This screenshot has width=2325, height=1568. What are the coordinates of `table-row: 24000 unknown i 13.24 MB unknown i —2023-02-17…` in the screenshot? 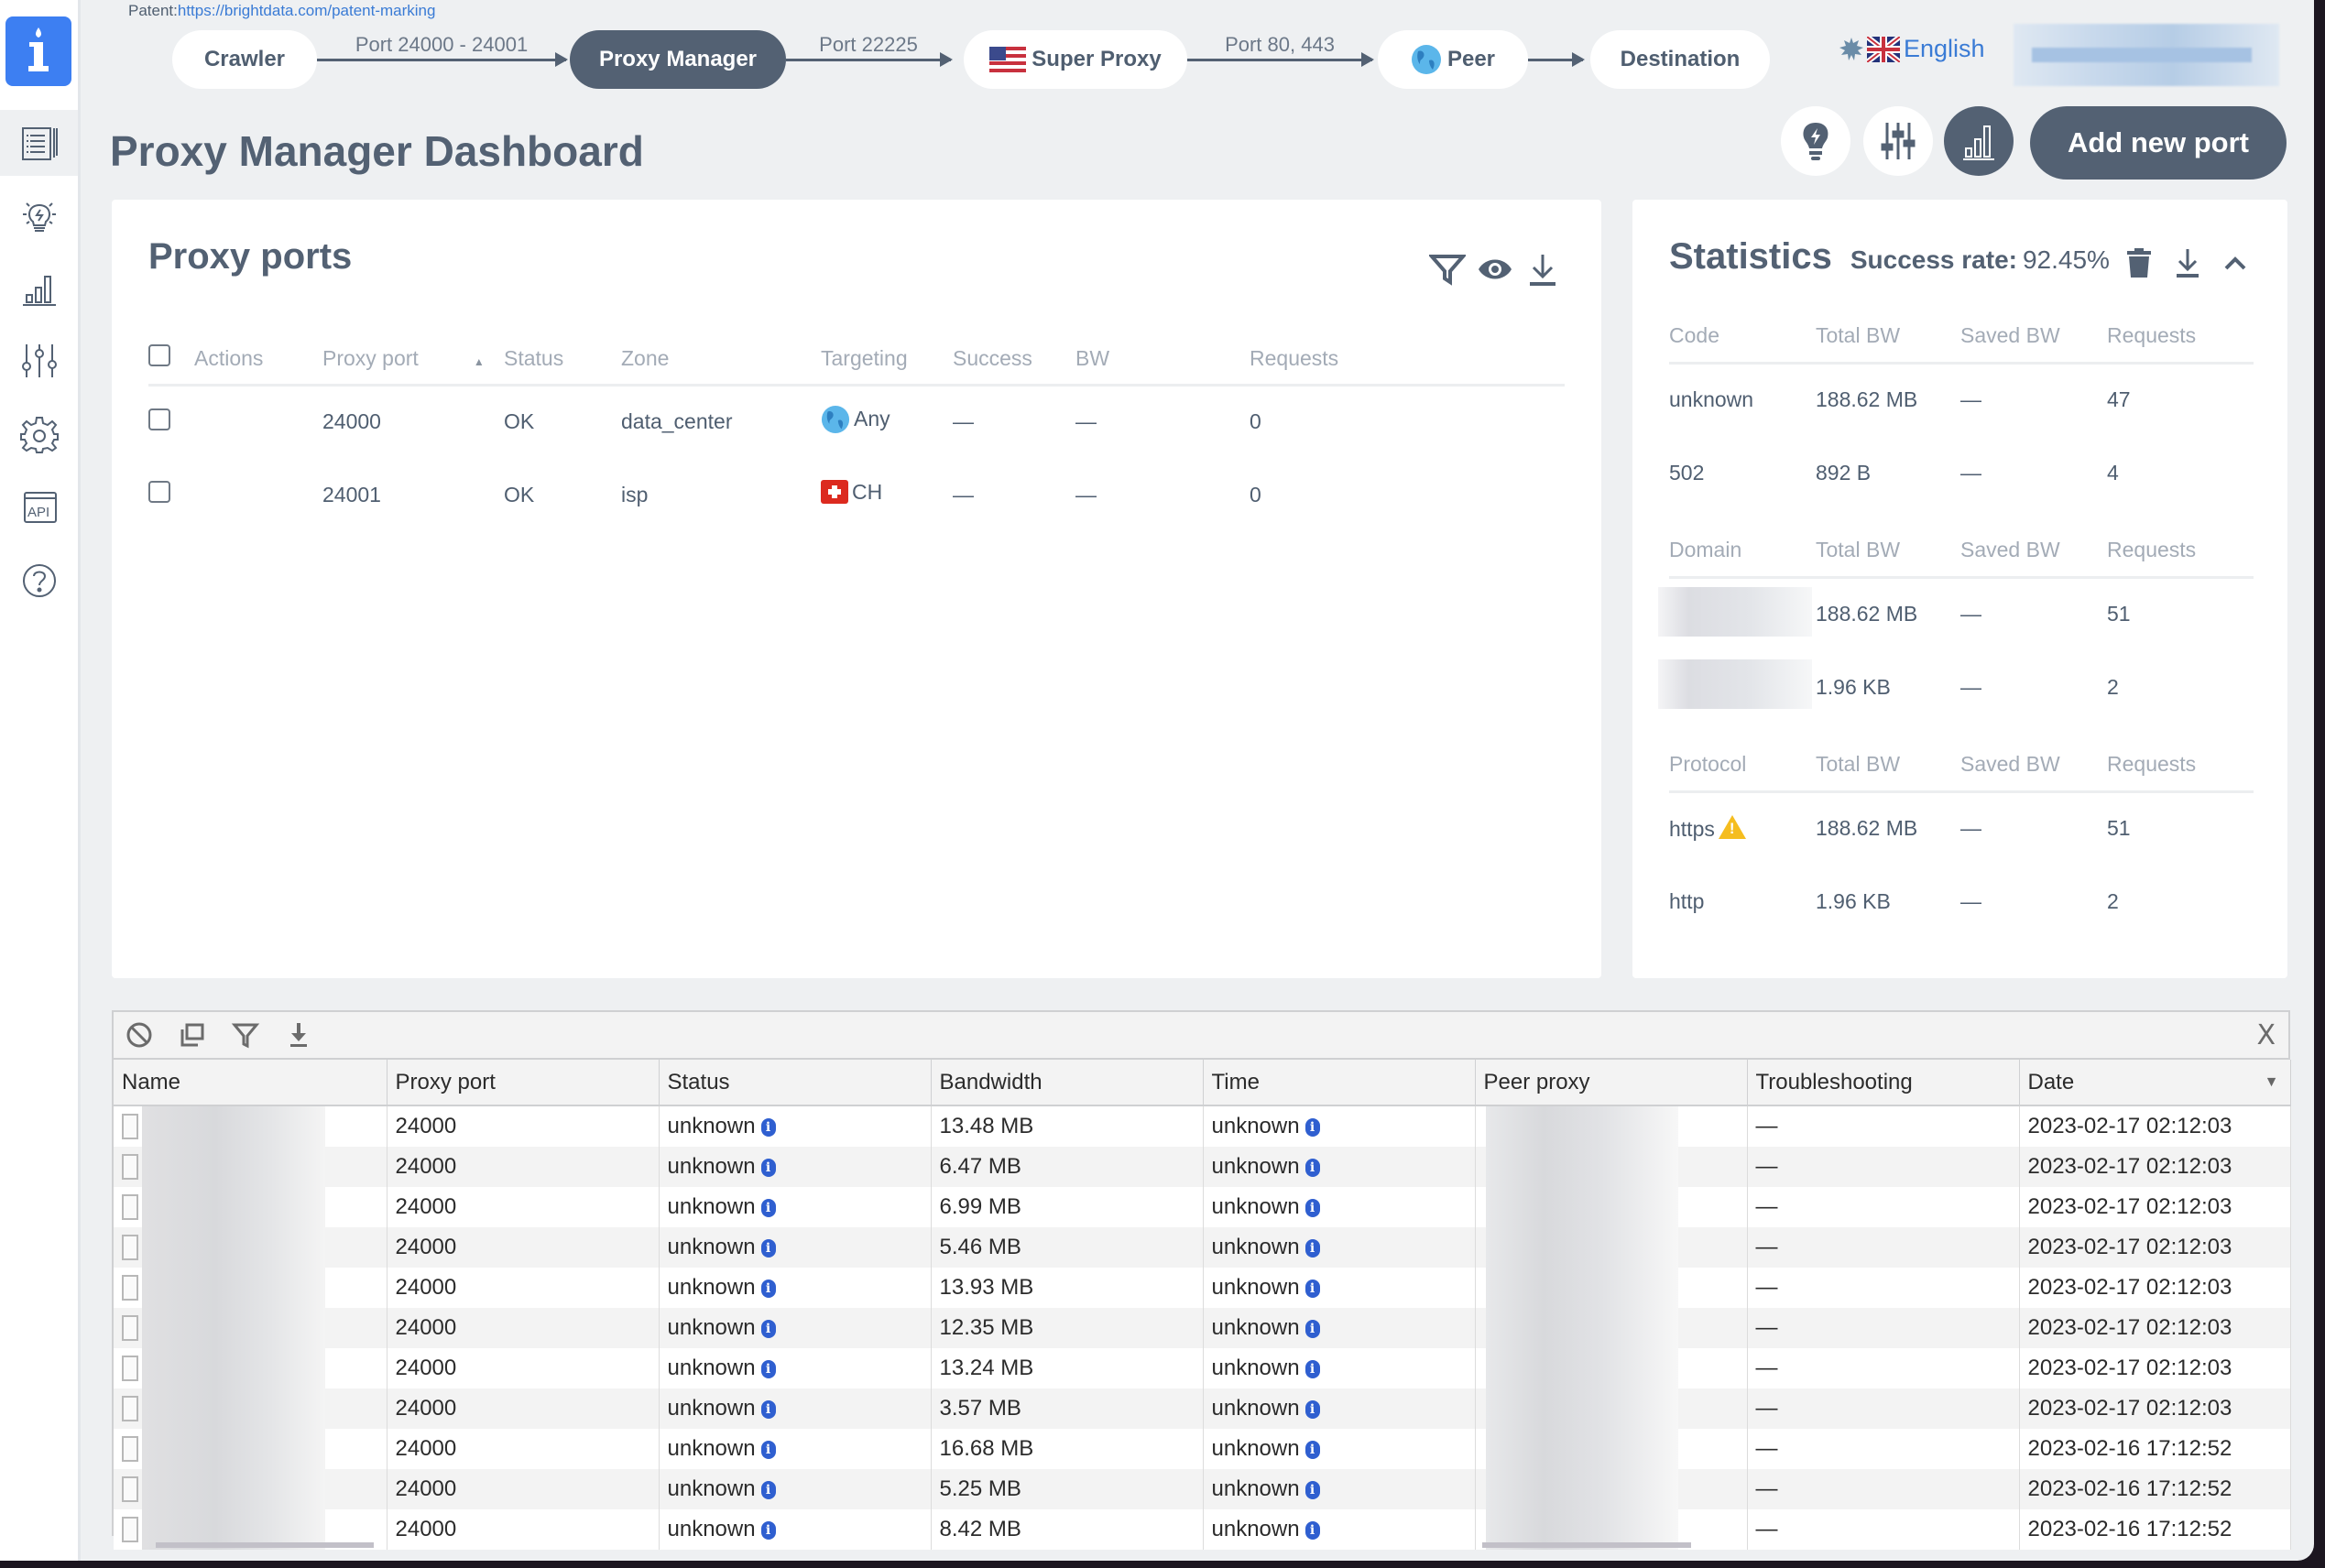 It's located at (1202, 1368).